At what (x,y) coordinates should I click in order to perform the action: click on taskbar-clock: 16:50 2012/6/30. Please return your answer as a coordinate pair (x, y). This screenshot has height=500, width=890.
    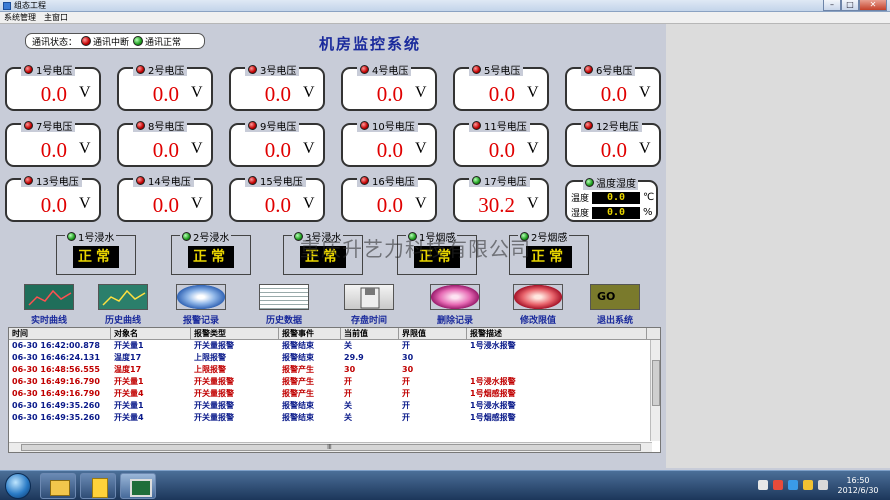
    Looking at the image, I should click on (858, 486).